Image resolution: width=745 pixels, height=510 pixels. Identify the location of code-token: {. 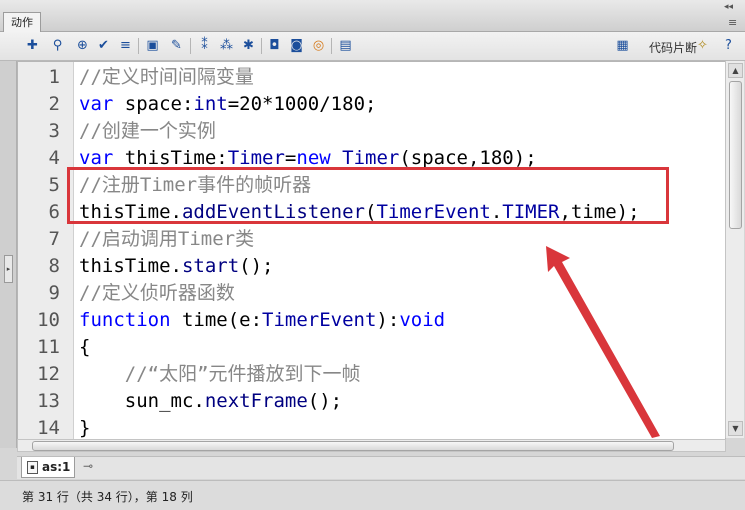
(85, 347).